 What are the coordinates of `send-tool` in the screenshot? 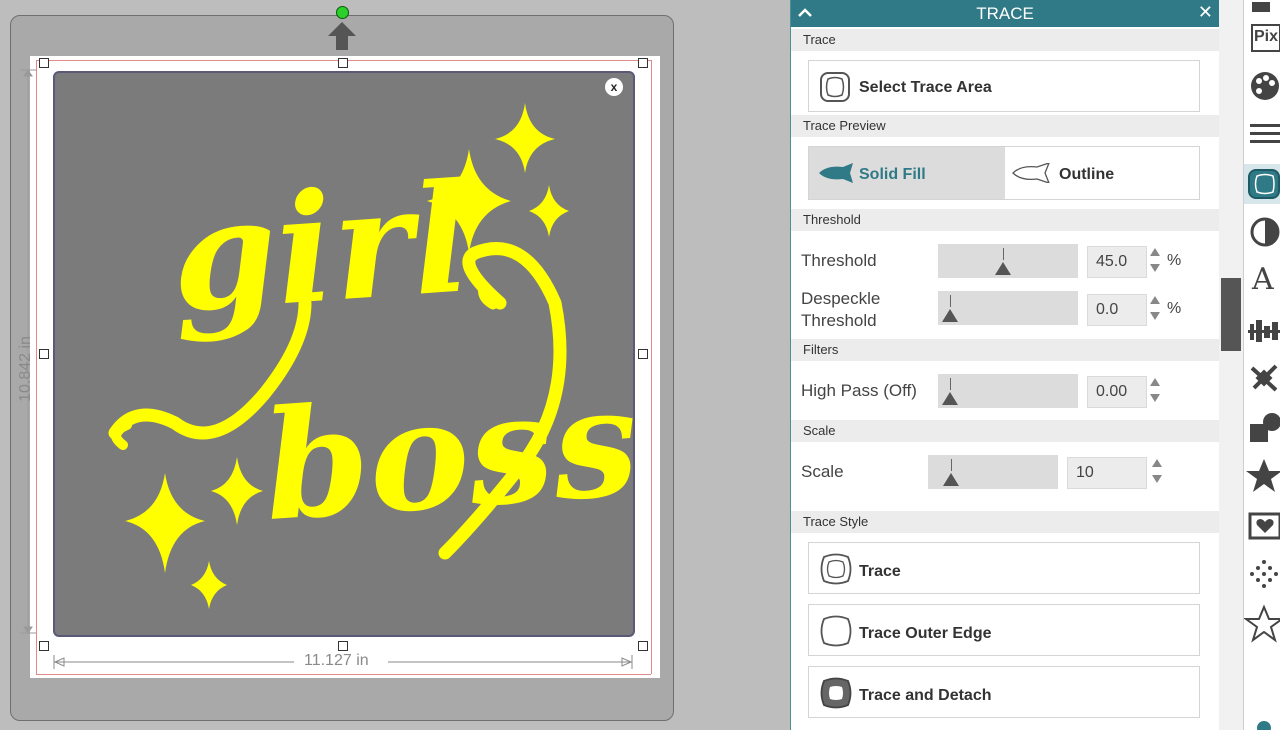 It's located at (1262, 10).